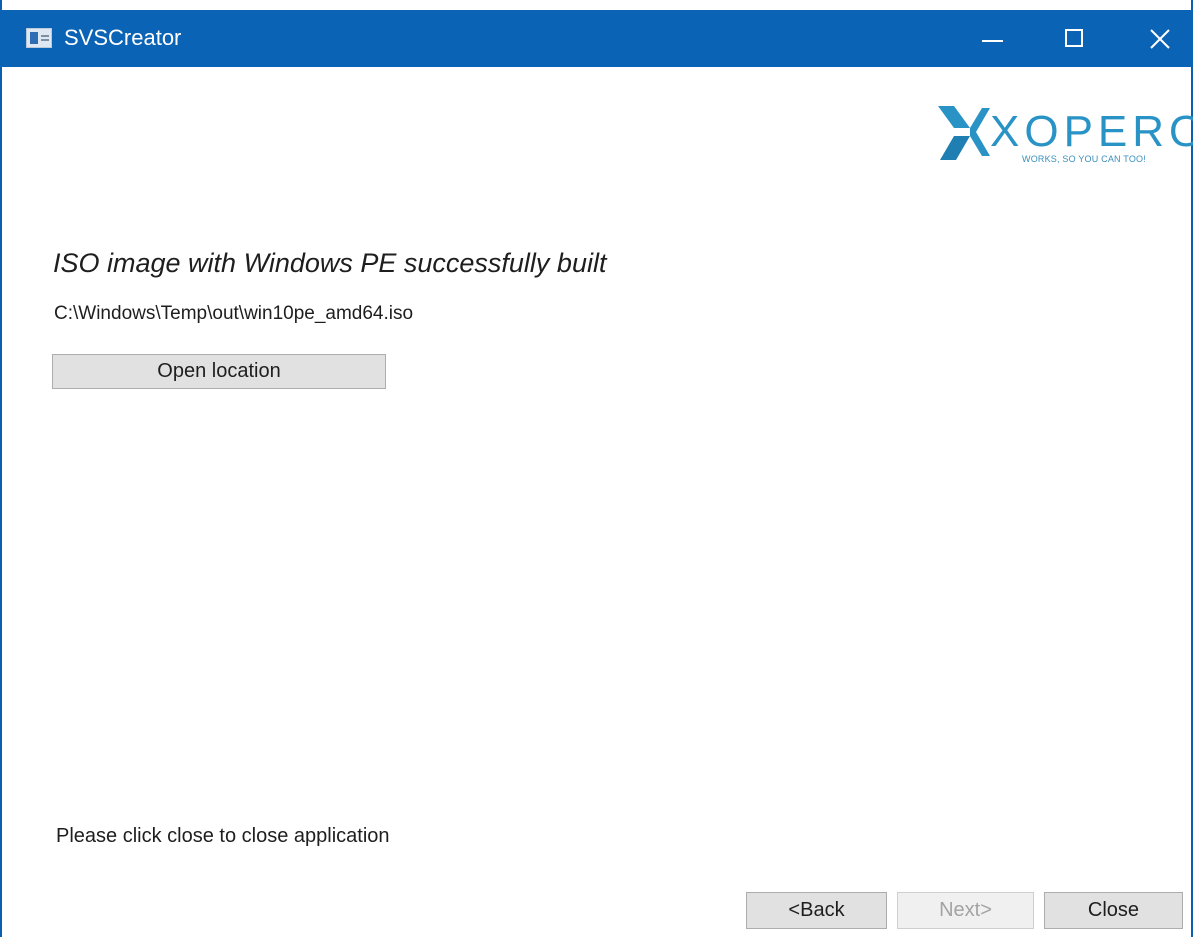  What do you see at coordinates (993, 38) in the screenshot?
I see `minimize-button` at bounding box center [993, 38].